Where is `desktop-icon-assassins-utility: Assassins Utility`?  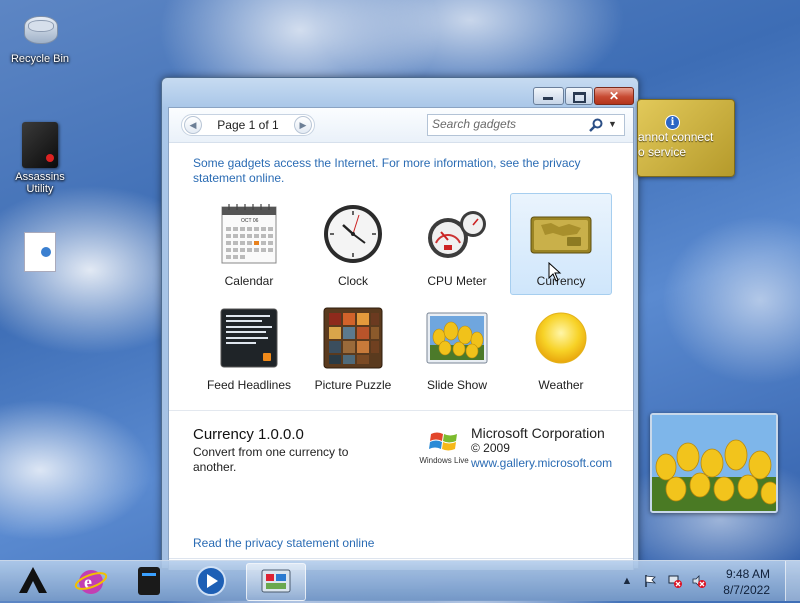
desktop-icon-assassins-utility: Assassins Utility is located at coordinates (40, 158).